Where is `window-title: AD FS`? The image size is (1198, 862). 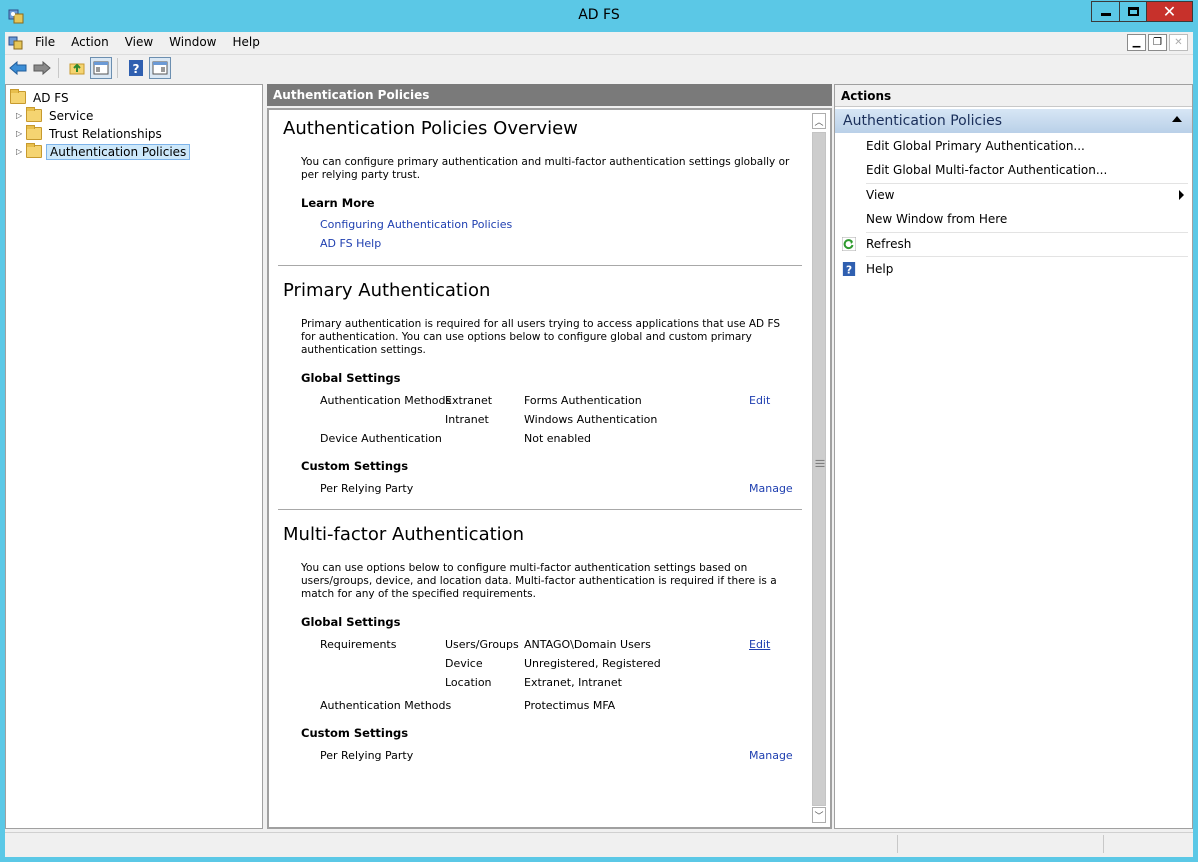
window-title: AD FS is located at coordinates (599, 15).